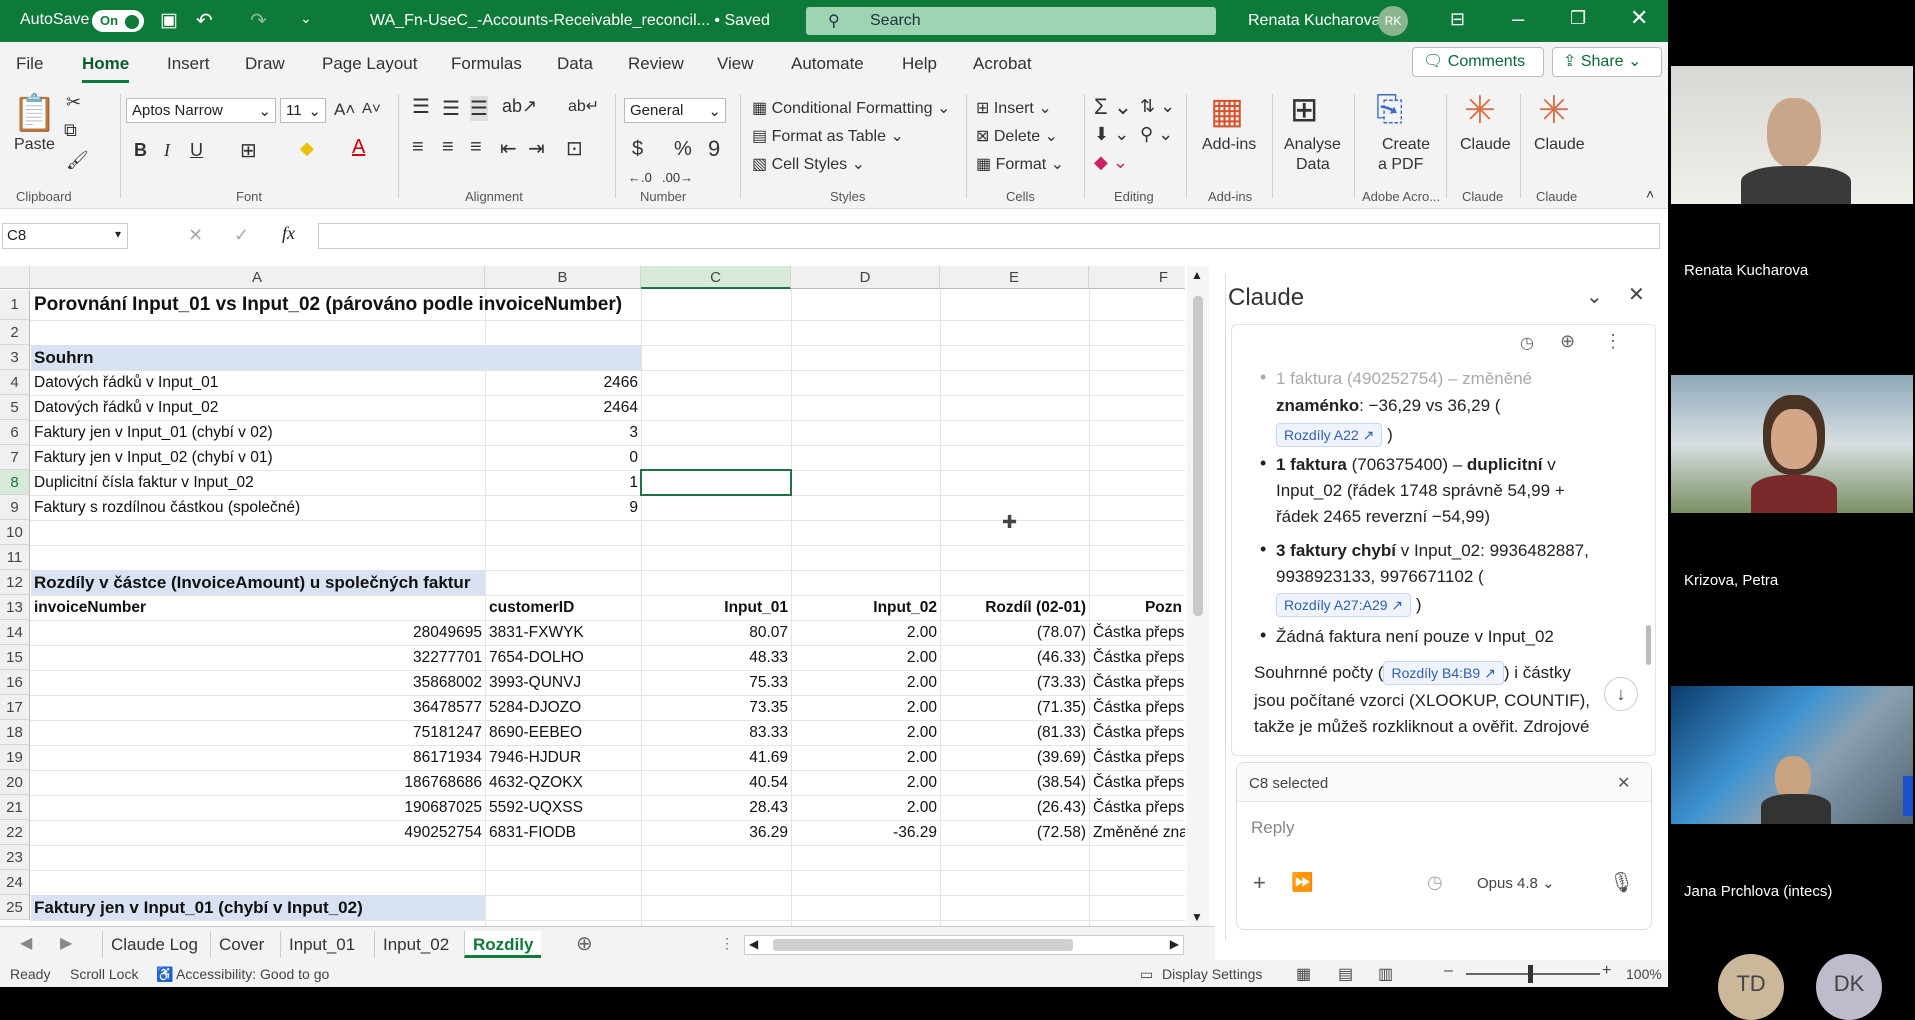 The height and width of the screenshot is (1020, 1915). I want to click on table-cell-diff: (73.33), so click(1015, 682).